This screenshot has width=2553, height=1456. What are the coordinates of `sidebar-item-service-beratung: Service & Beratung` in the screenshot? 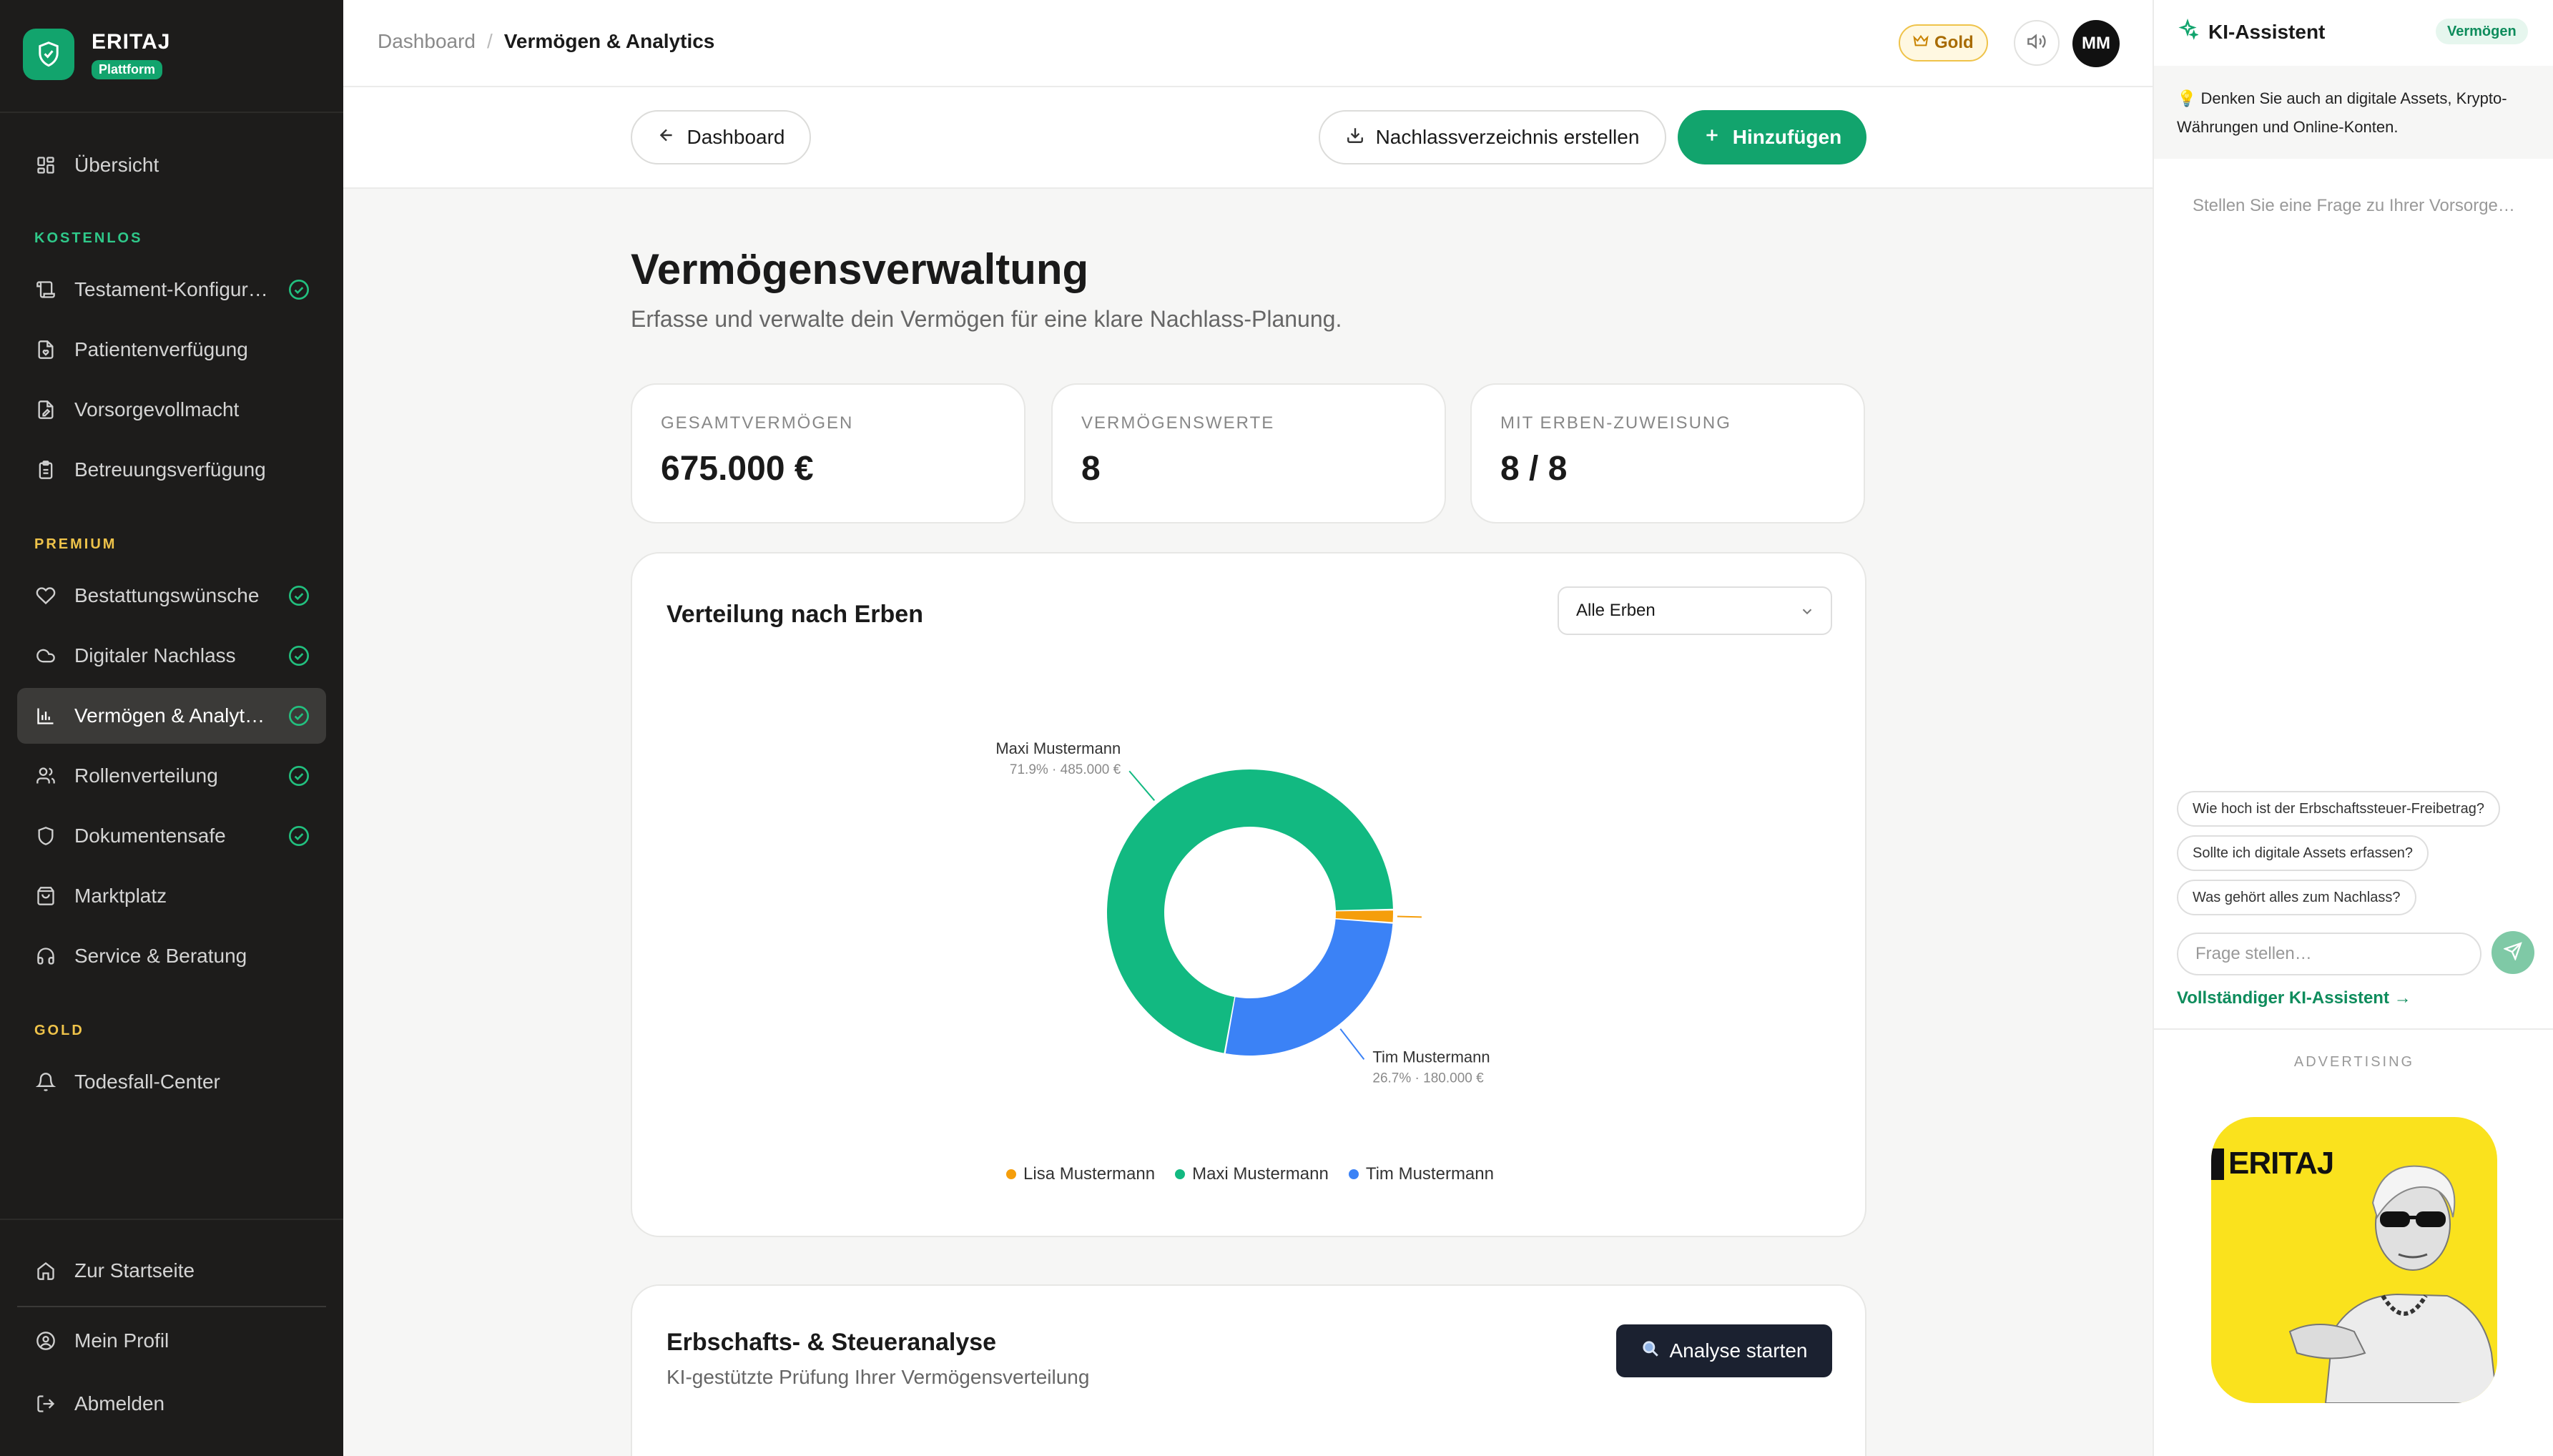 It's located at (171, 956).